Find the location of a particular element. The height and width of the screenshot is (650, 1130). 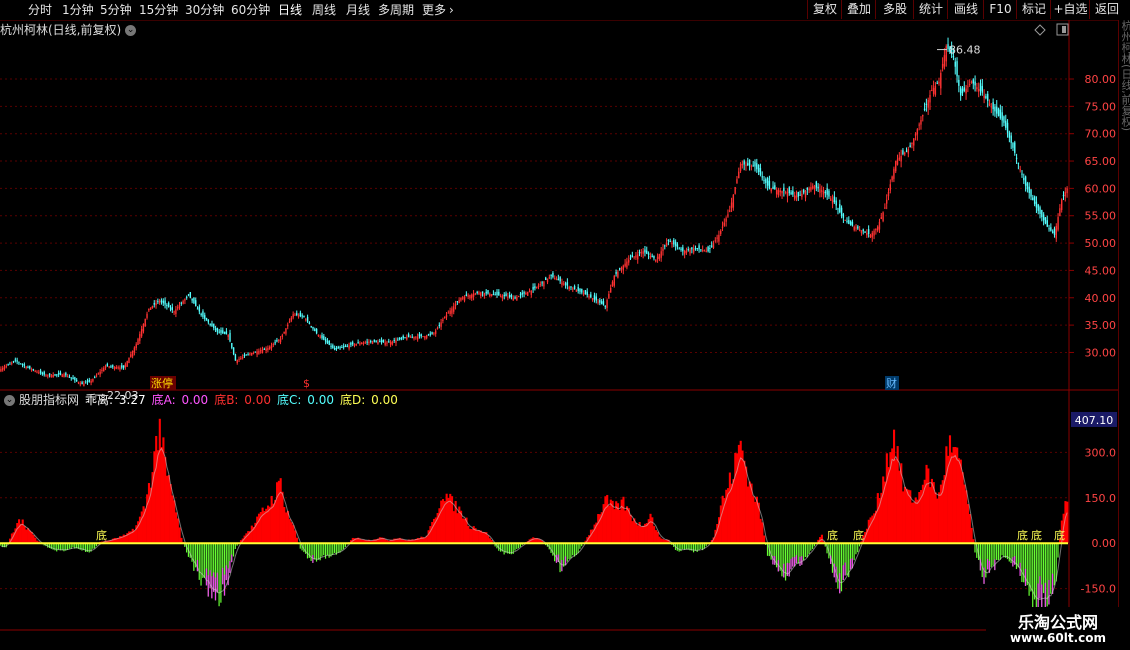

price-tick-label: 75.00 is located at coordinates (1101, 106).